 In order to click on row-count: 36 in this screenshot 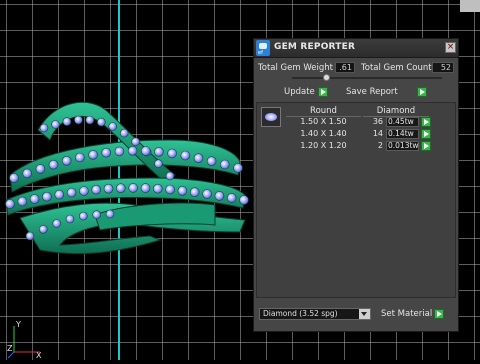, I will do `click(377, 121)`.